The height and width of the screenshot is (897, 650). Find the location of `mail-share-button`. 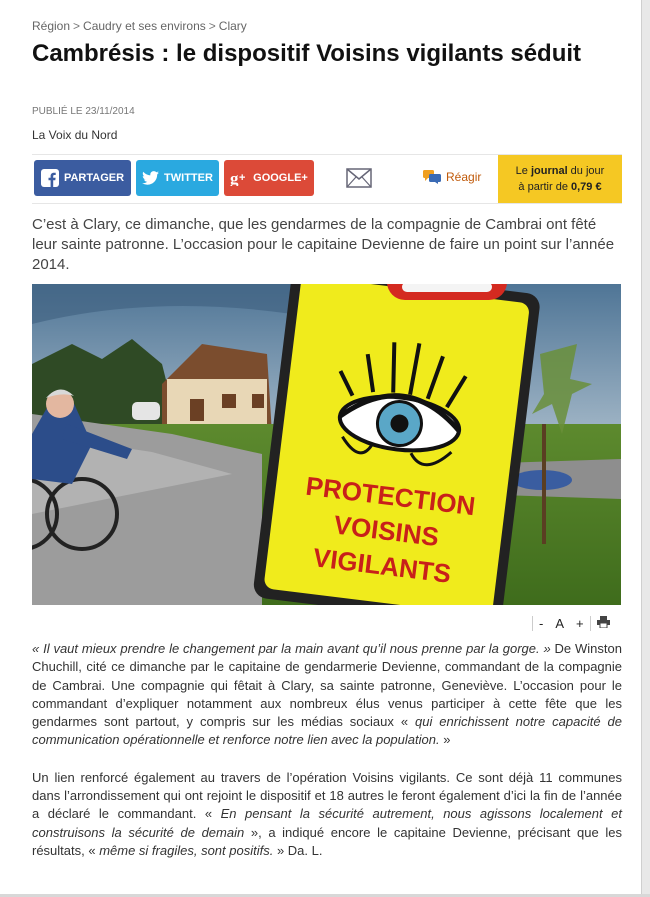

mail-share-button is located at coordinates (359, 178).